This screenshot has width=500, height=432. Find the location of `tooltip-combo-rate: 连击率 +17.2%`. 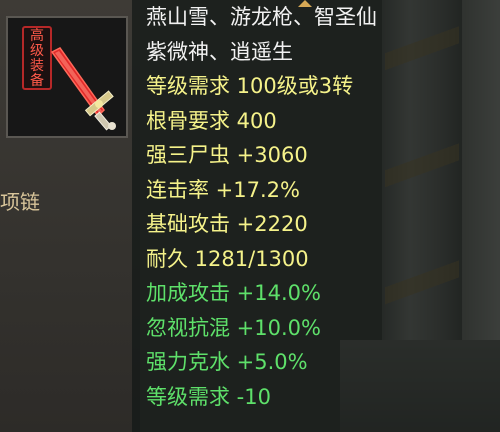

tooltip-combo-rate: 连击率 +17.2% is located at coordinates (223, 189).